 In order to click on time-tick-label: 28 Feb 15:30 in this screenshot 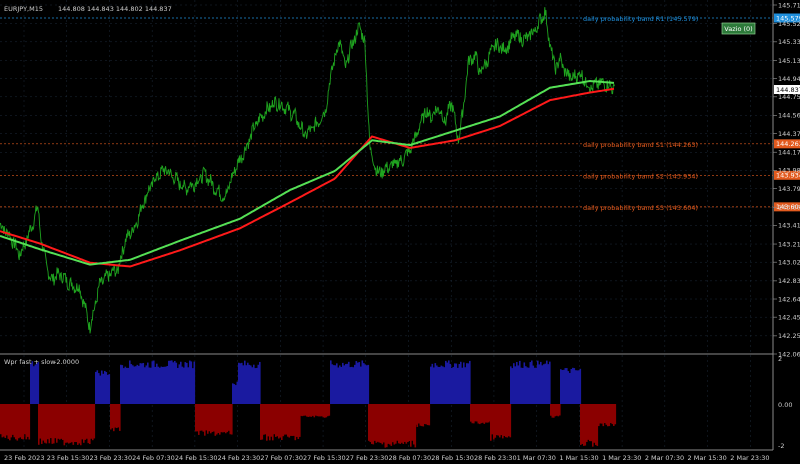, I will do `click(452, 458)`.